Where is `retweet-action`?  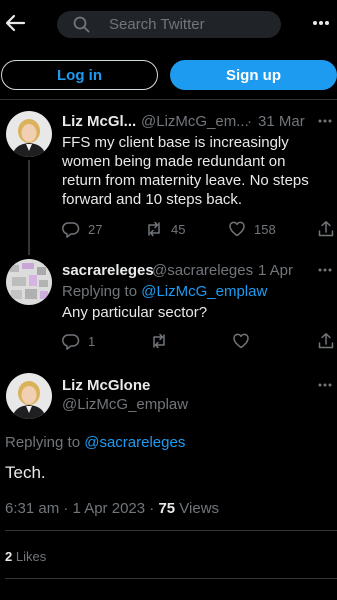 retweet-action is located at coordinates (159, 341).